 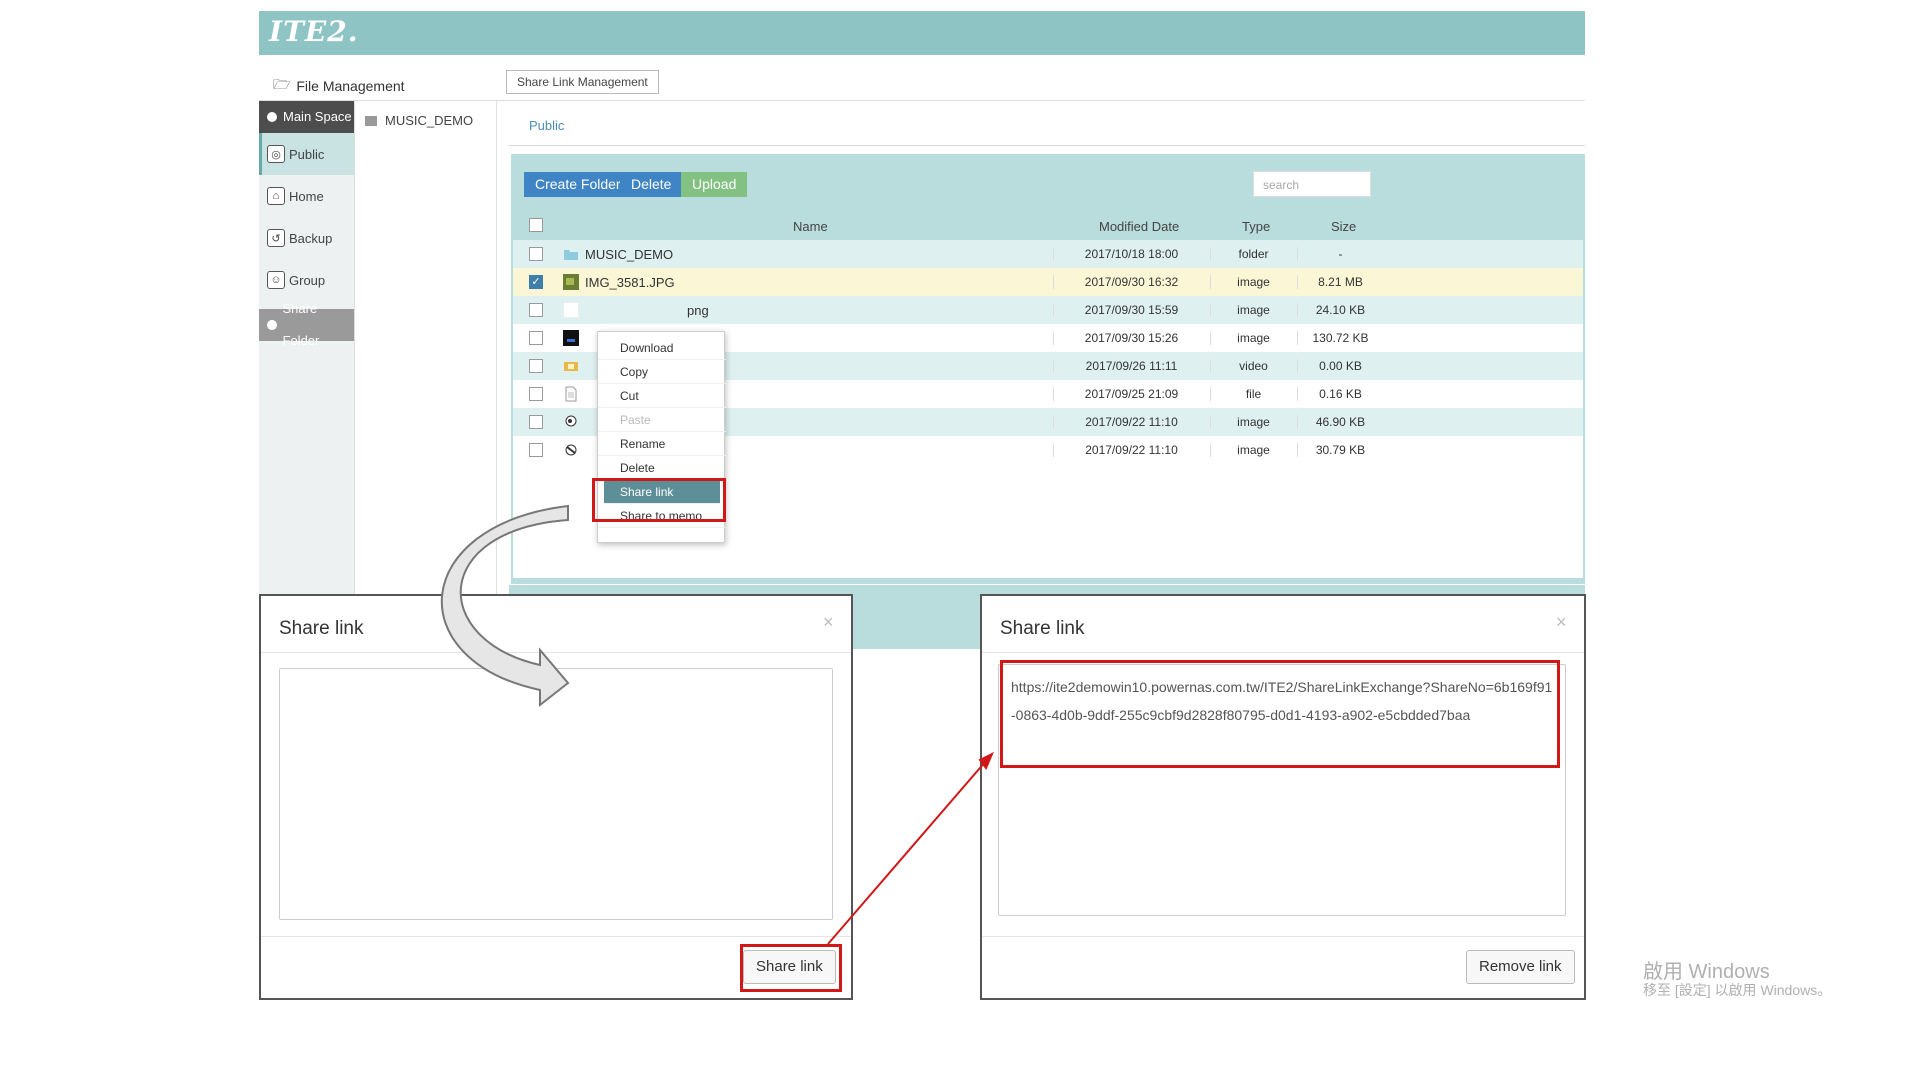 I want to click on menu-item-cut: Cut, so click(x=662, y=396).